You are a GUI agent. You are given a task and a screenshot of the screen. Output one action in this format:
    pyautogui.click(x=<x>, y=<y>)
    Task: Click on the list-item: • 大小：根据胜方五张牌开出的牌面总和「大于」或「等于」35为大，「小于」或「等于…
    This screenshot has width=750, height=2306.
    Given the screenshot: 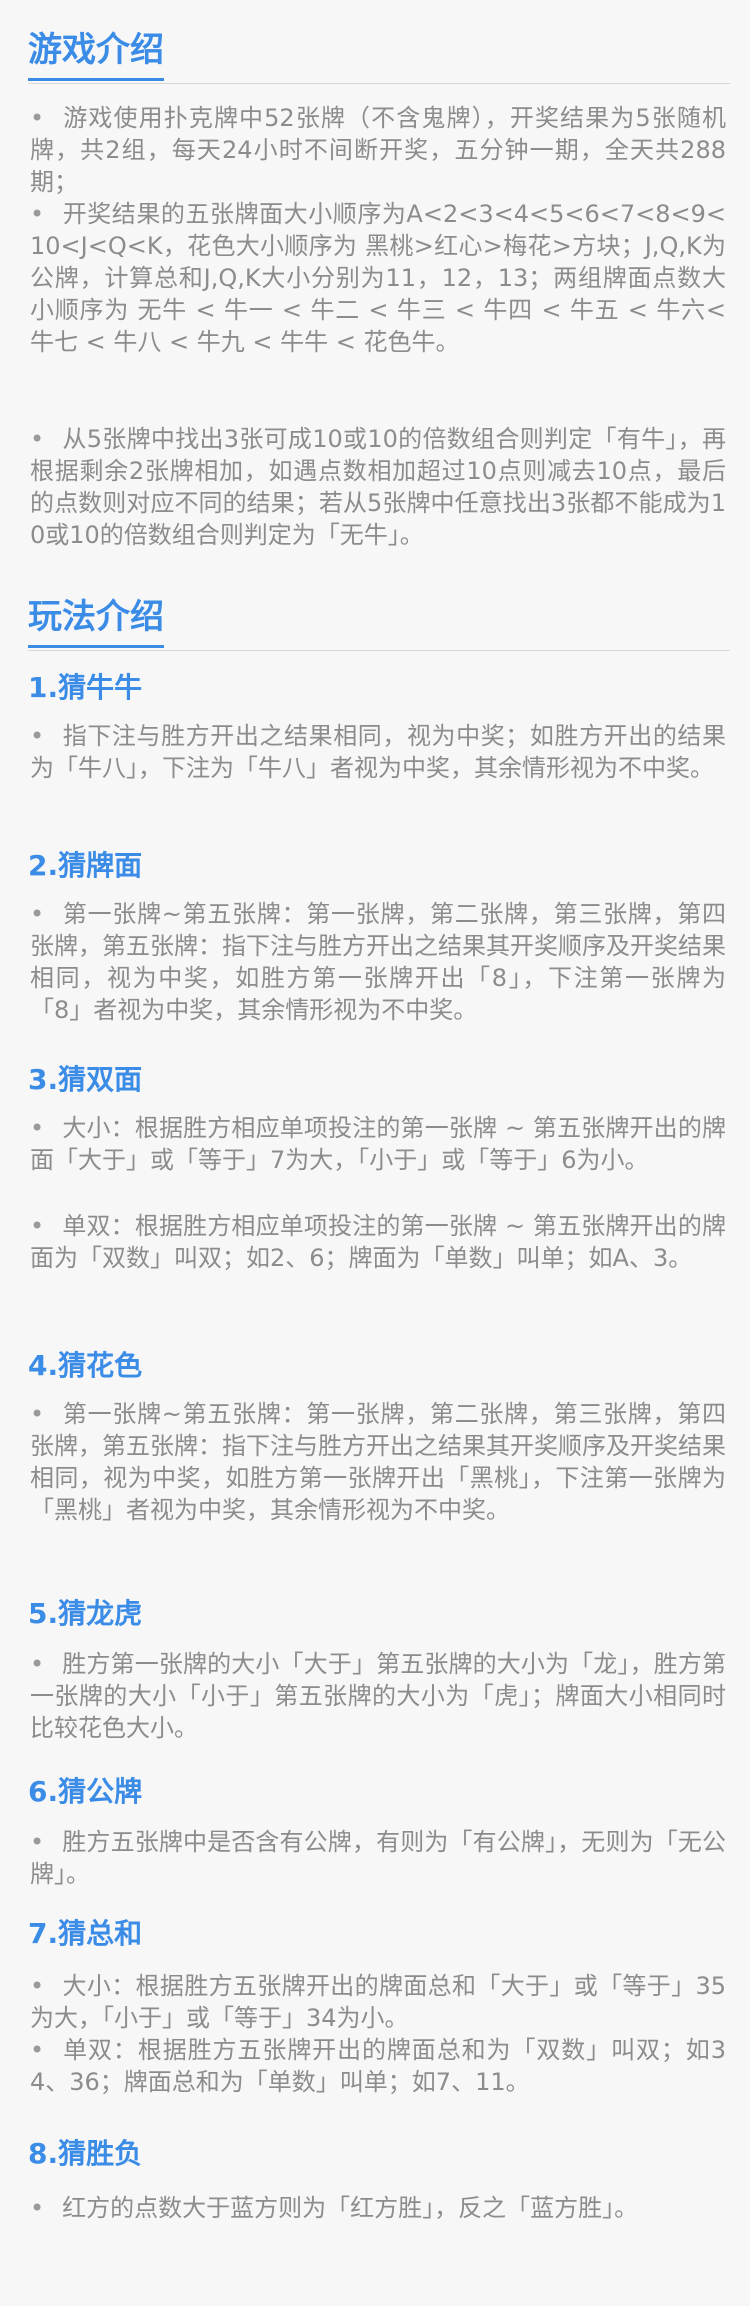 What is the action you would take?
    pyautogui.click(x=378, y=2002)
    